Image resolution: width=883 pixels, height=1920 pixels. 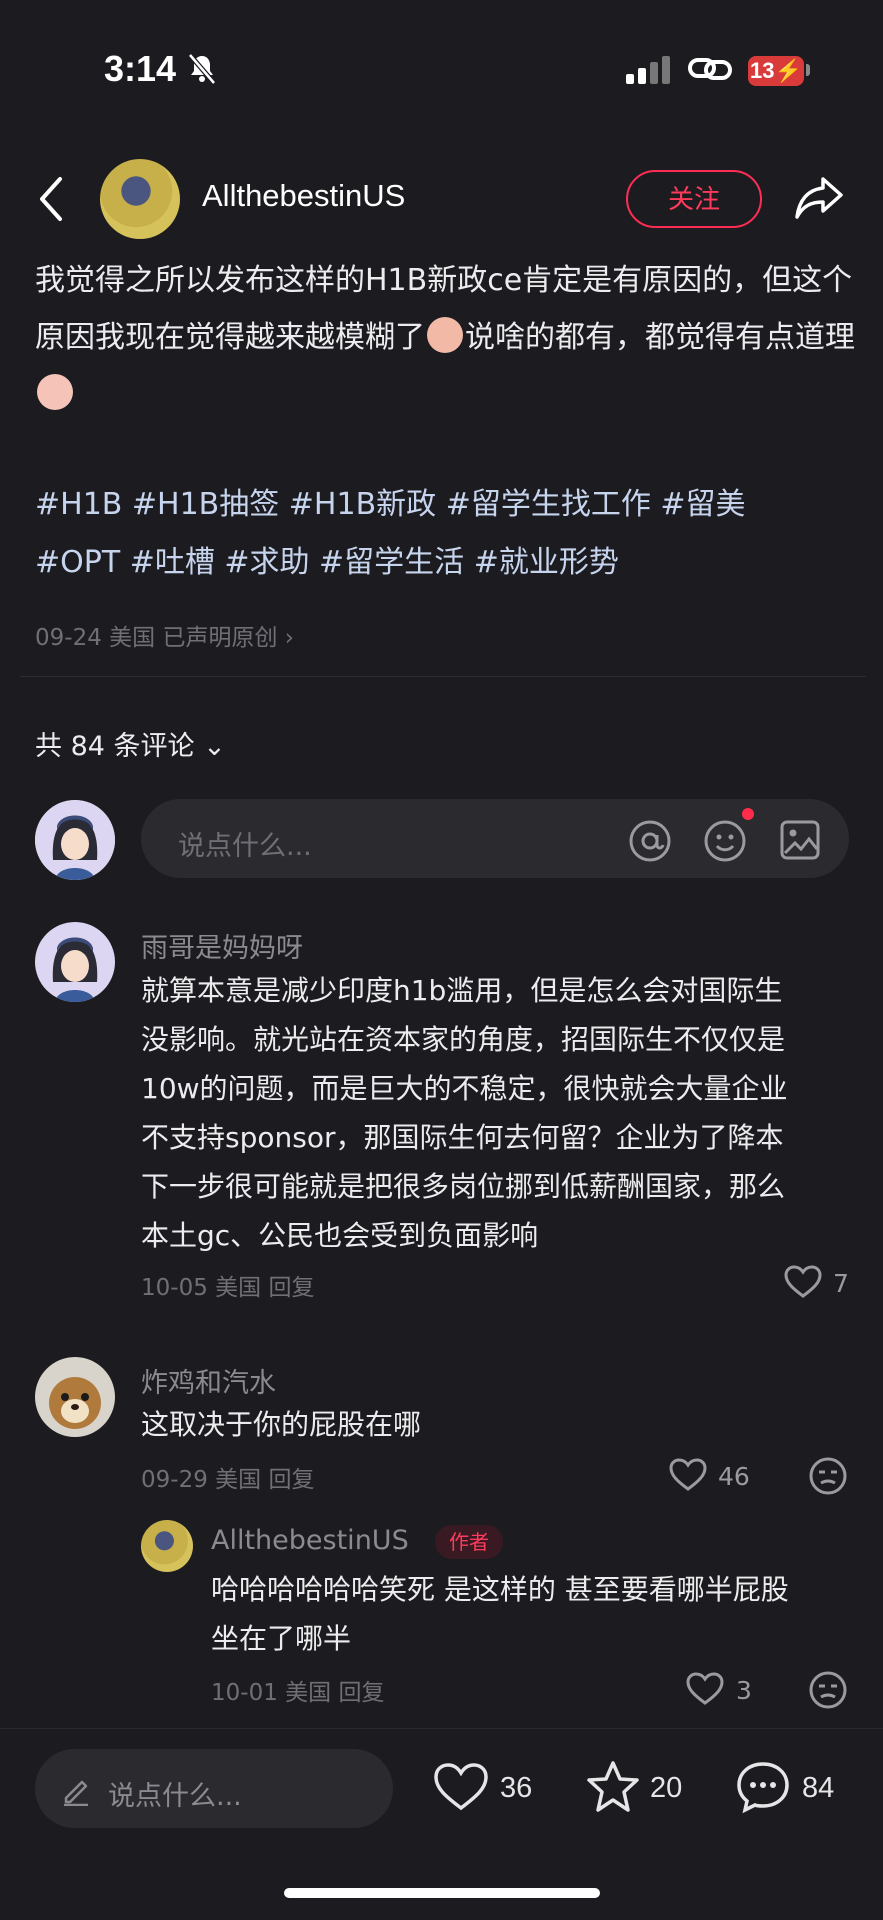 I want to click on mention-icon, so click(x=650, y=841).